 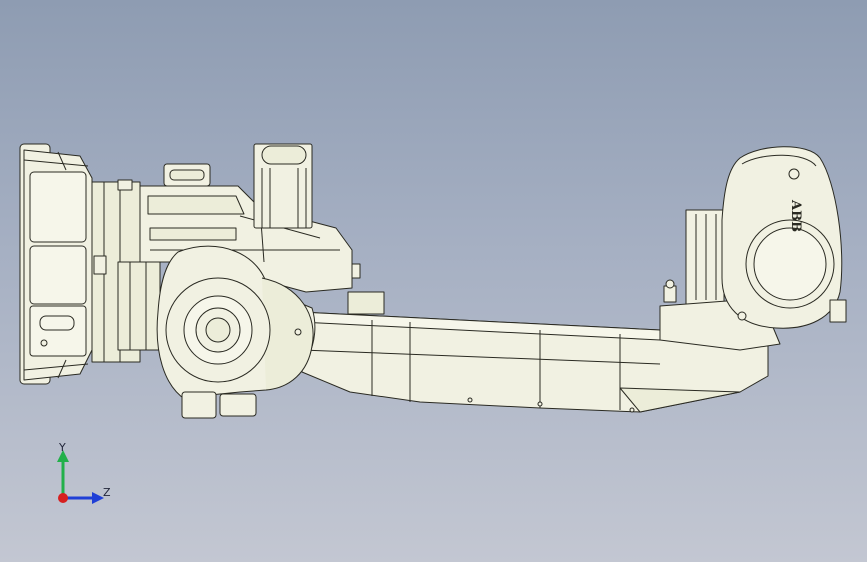 What do you see at coordinates (63, 498) in the screenshot?
I see `x-axis-dot` at bounding box center [63, 498].